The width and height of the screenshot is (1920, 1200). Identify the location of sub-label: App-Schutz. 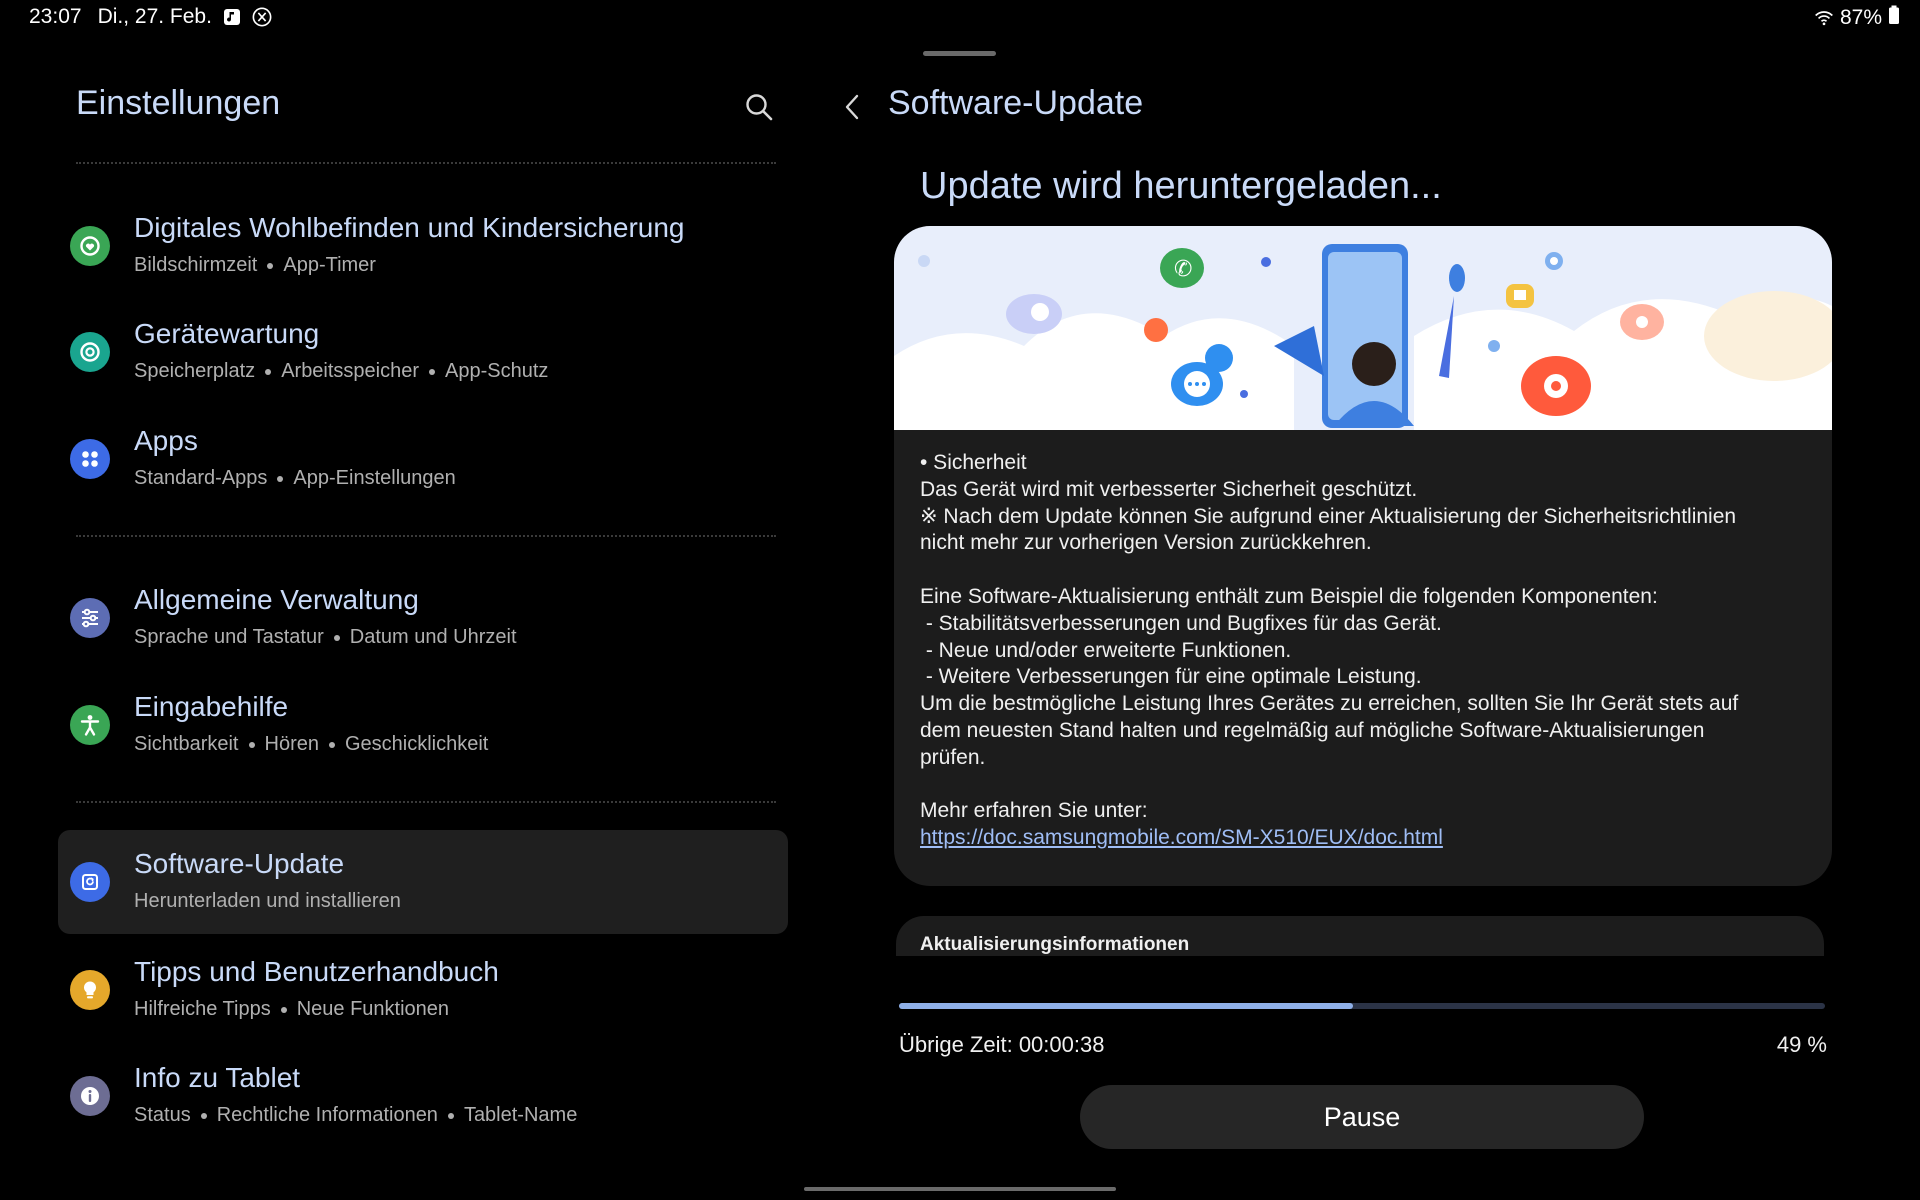
(497, 371).